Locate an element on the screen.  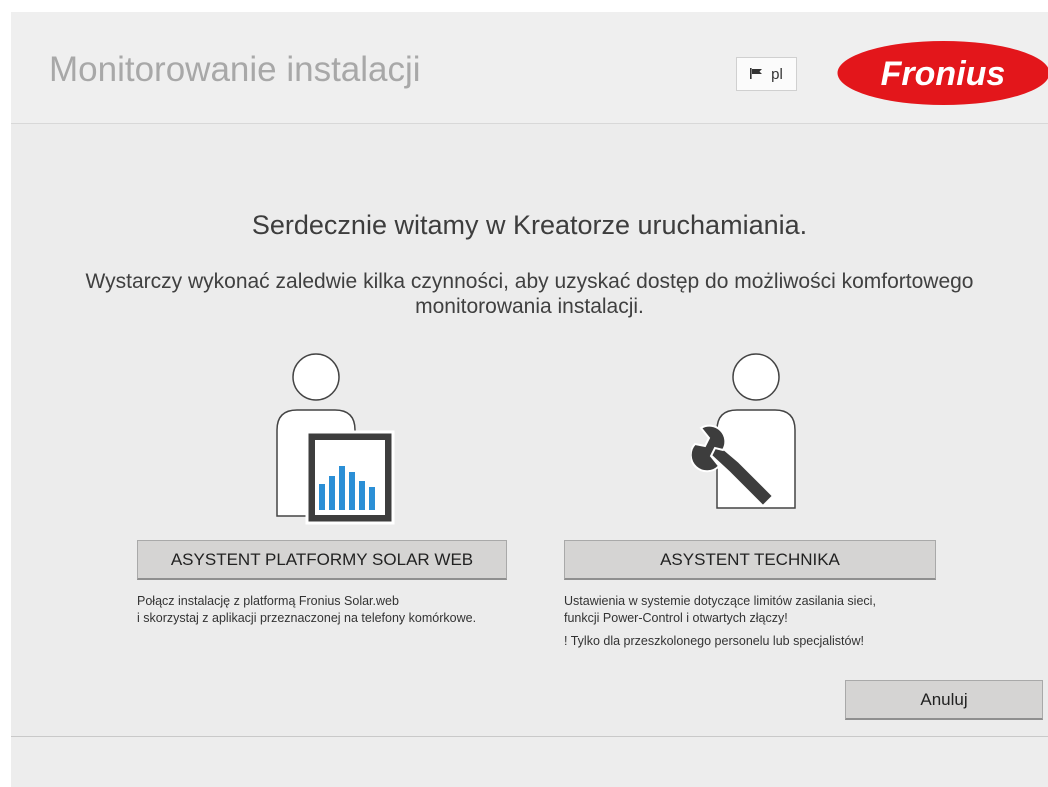
technician-wizard-button: ASYSTENT TECHNIKA is located at coordinates (750, 560).